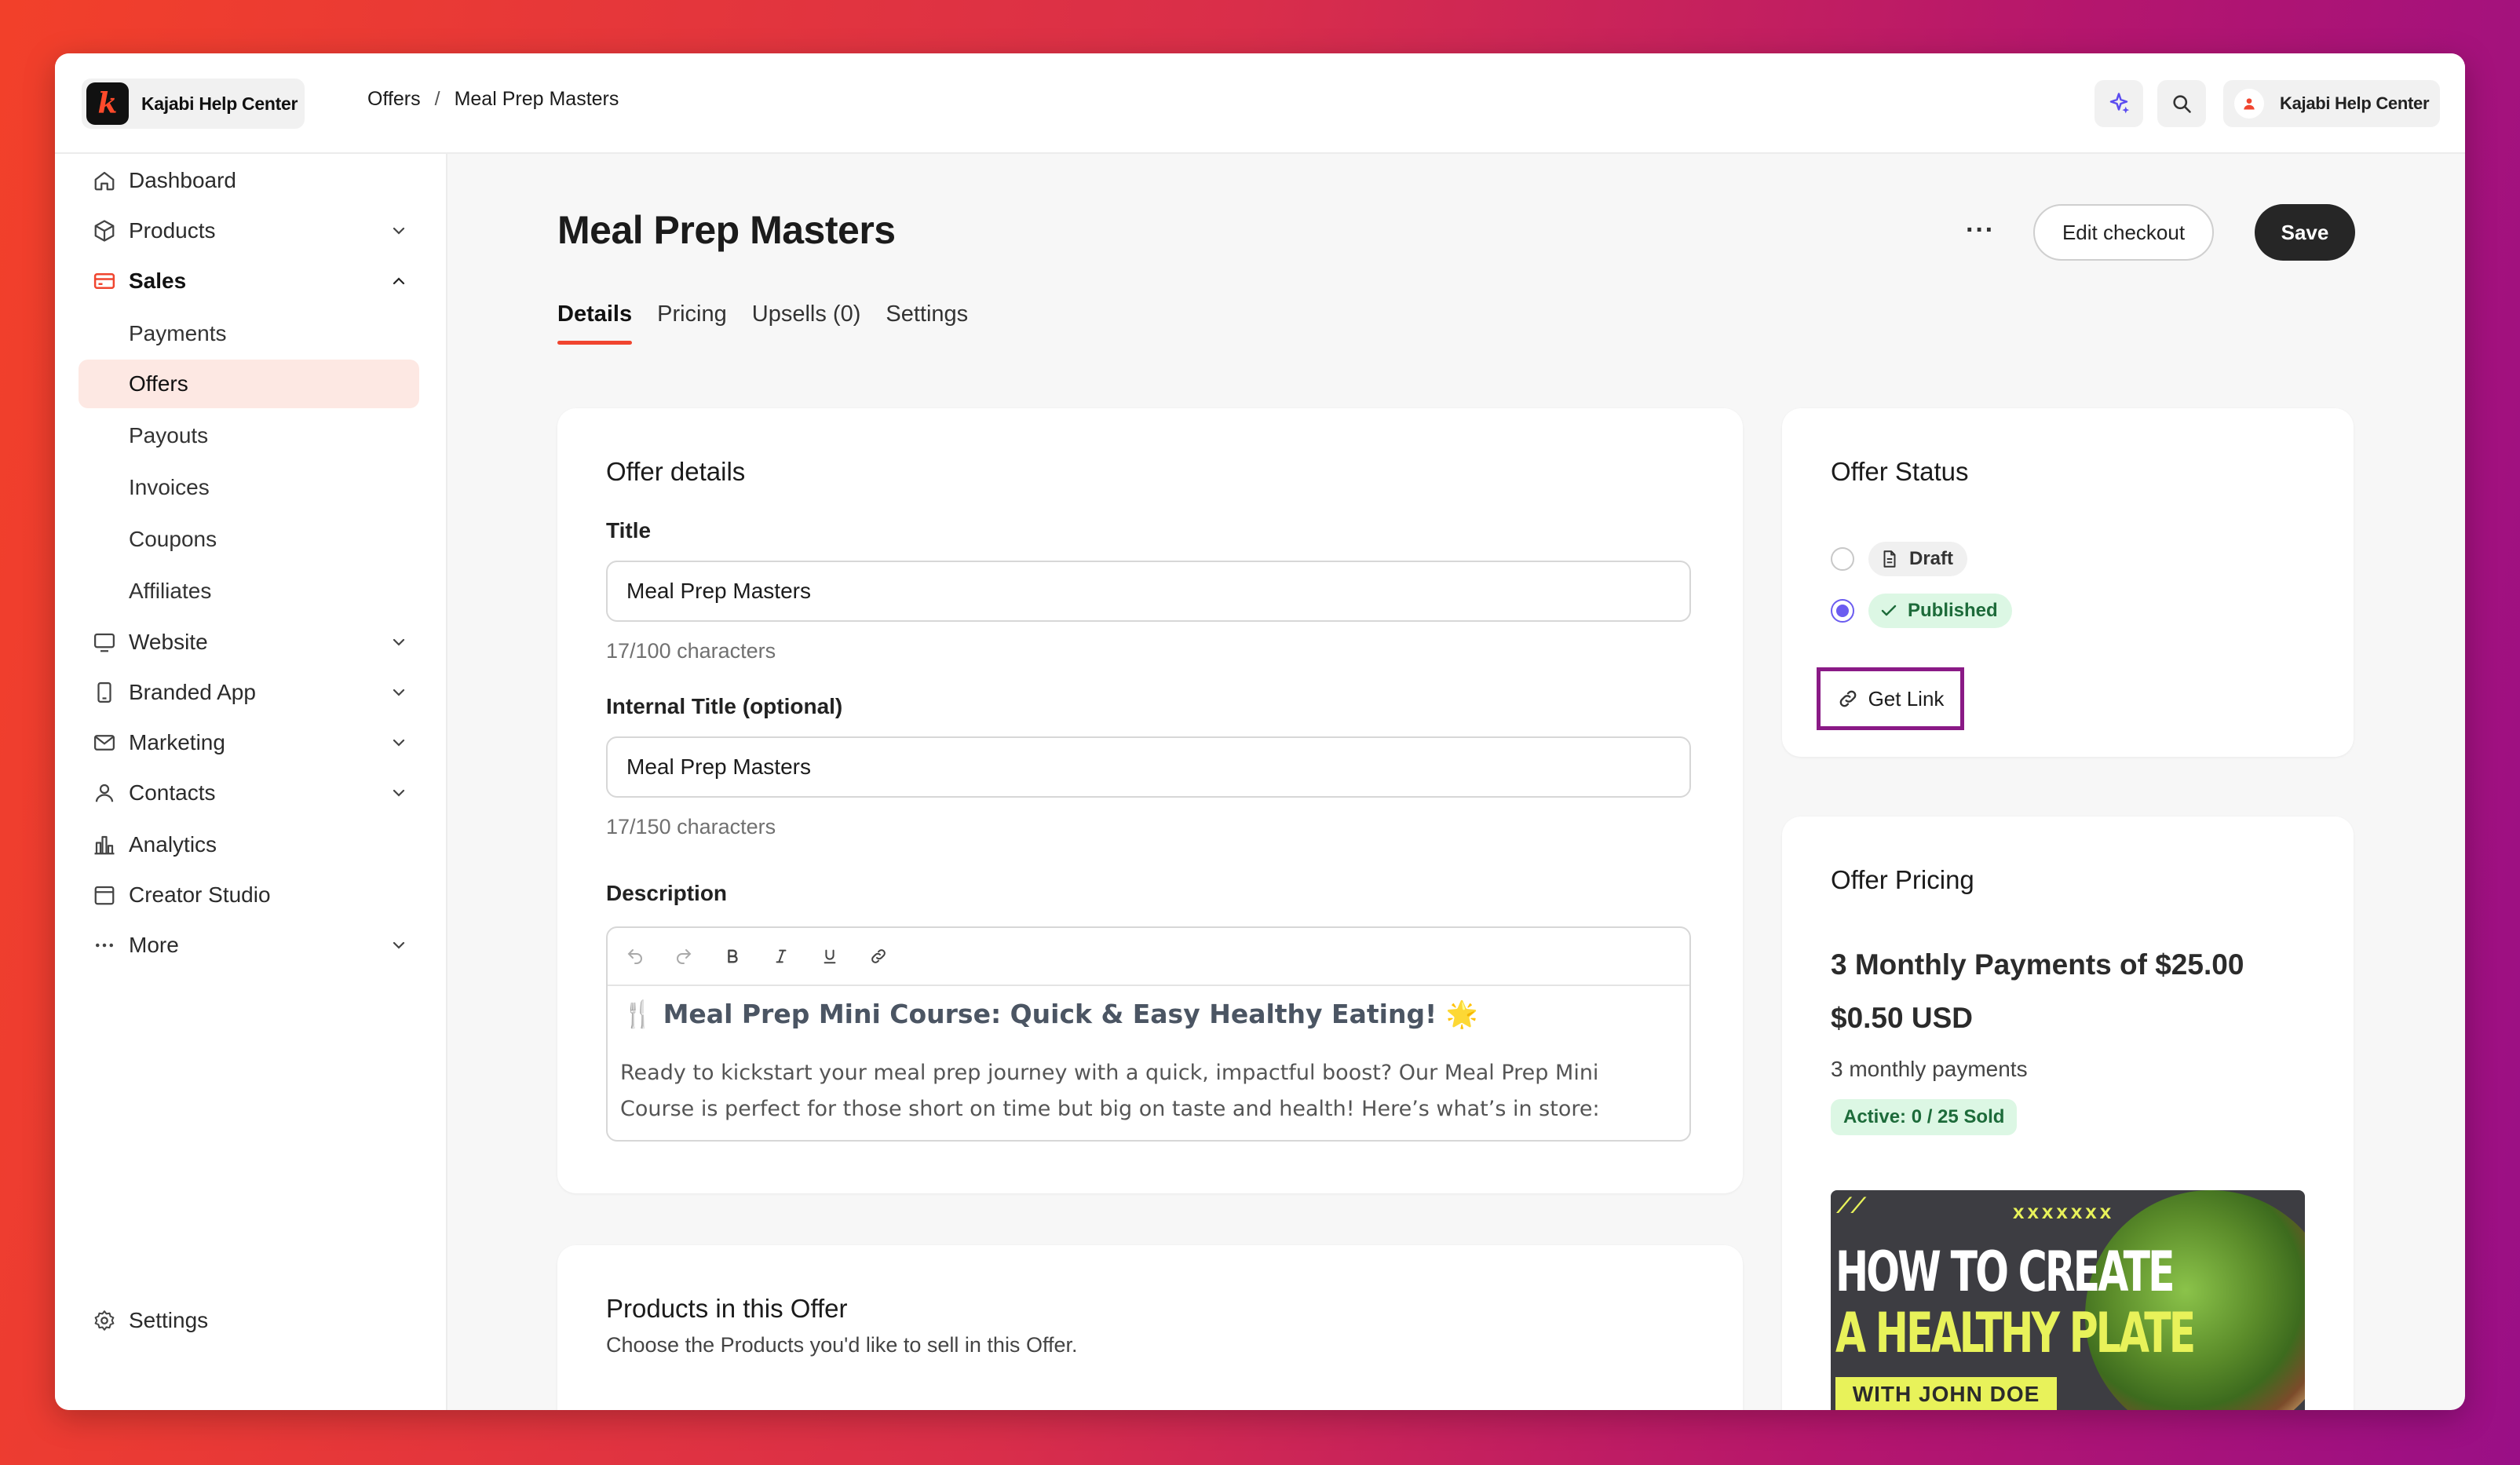  What do you see at coordinates (104, 642) in the screenshot?
I see `monitor-icon` at bounding box center [104, 642].